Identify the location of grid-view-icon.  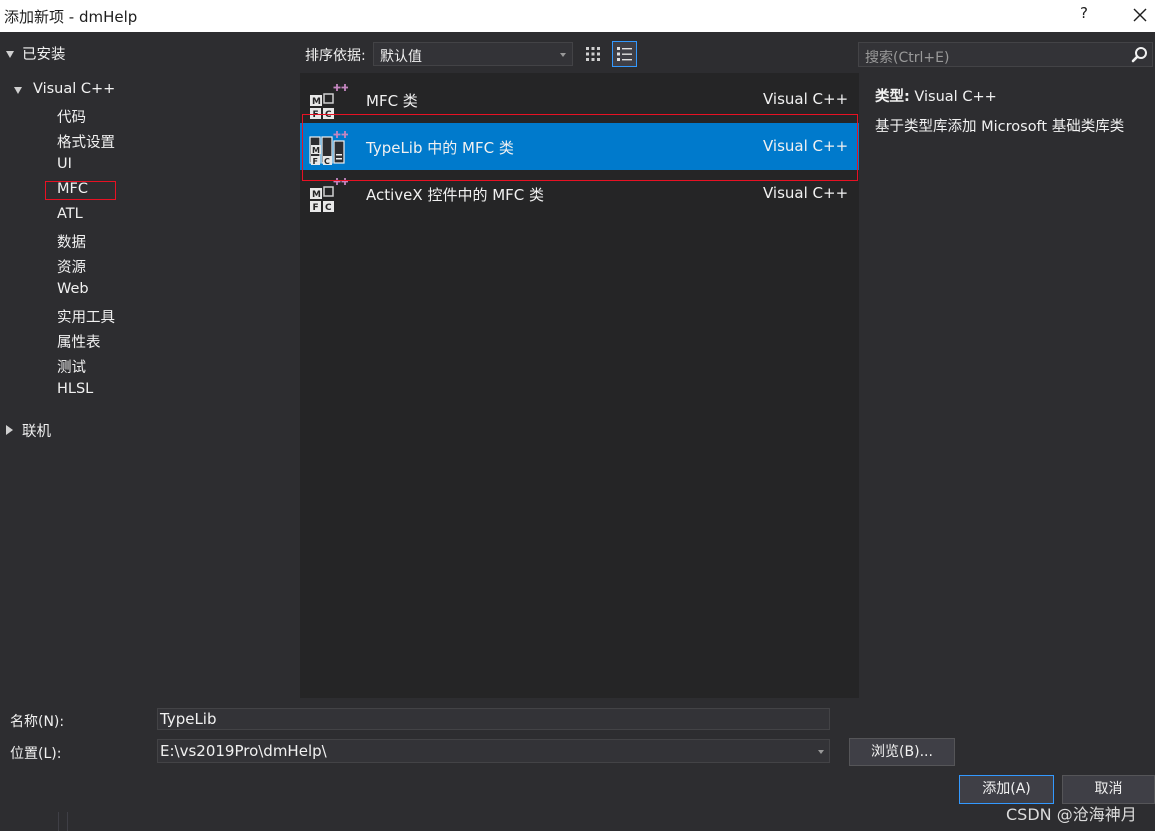
(593, 54).